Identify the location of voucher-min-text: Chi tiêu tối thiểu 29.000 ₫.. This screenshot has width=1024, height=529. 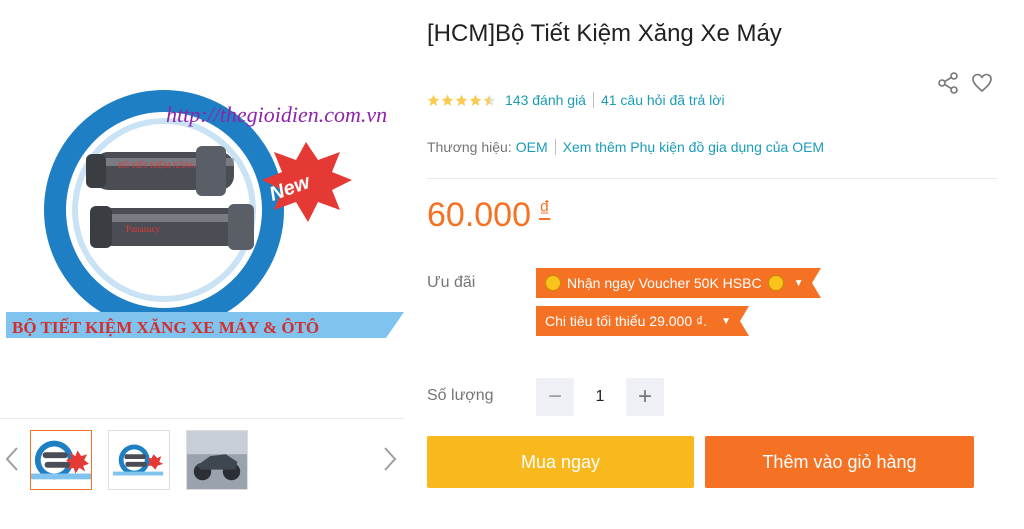
(626, 321).